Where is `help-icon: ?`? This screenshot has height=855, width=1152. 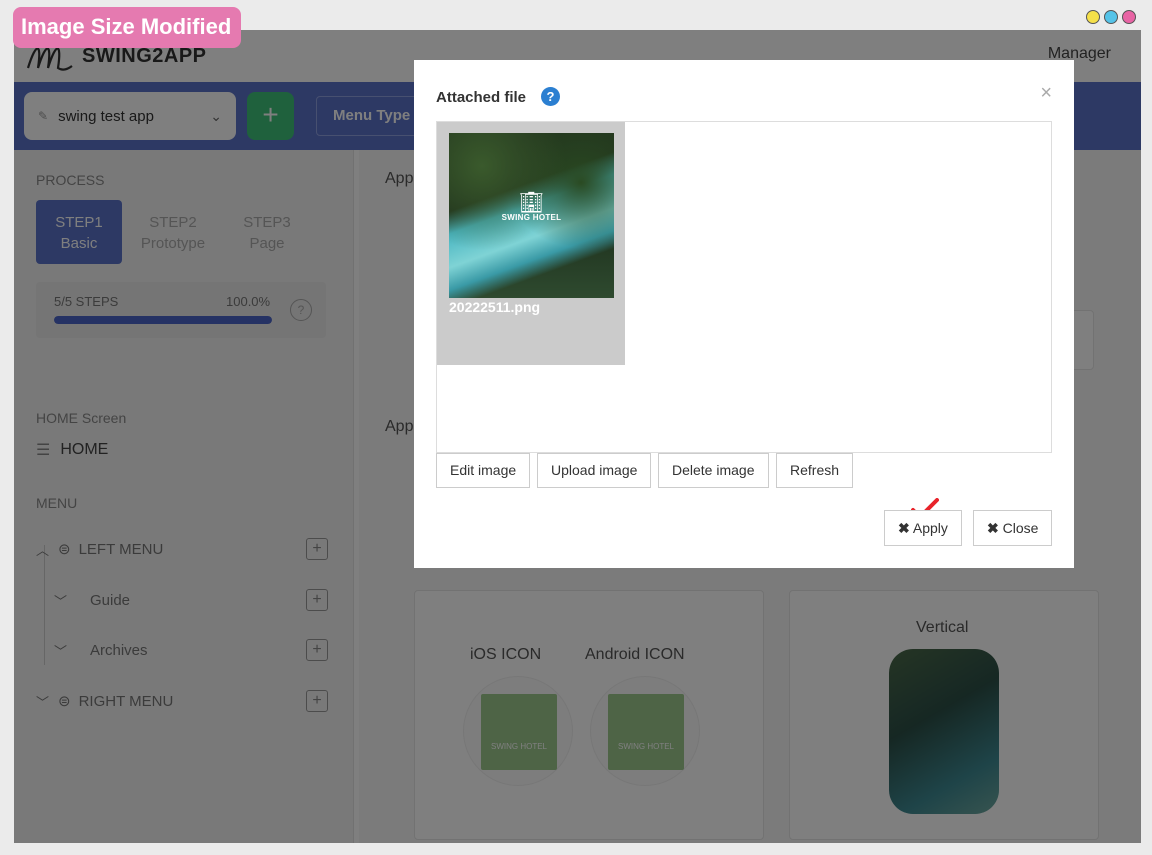 help-icon: ? is located at coordinates (550, 96).